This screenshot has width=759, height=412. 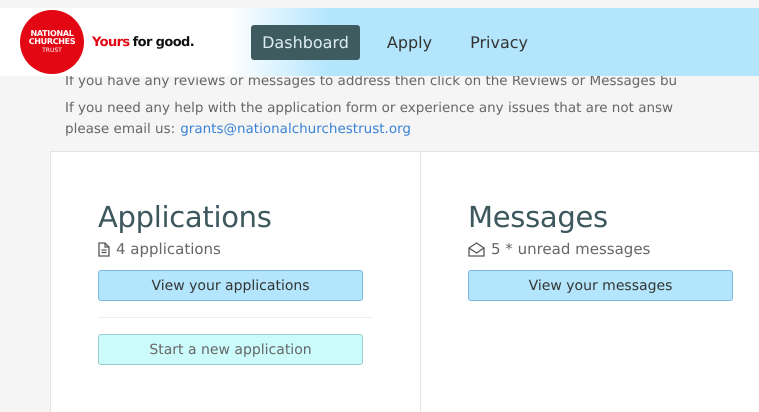 What do you see at coordinates (230, 349) in the screenshot?
I see `action-button: Start a new application` at bounding box center [230, 349].